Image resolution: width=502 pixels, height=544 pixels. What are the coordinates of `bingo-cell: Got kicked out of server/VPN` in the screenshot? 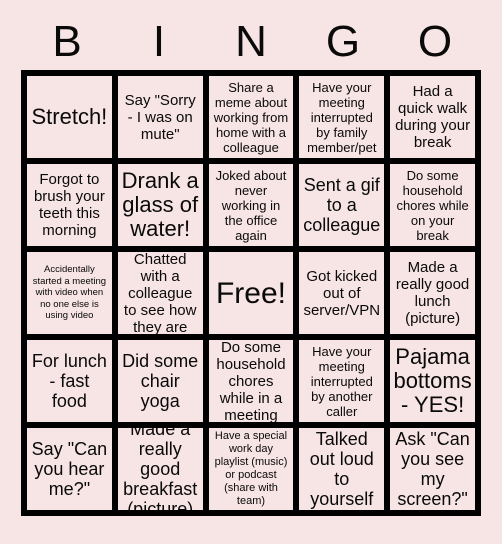 It's located at (342, 293).